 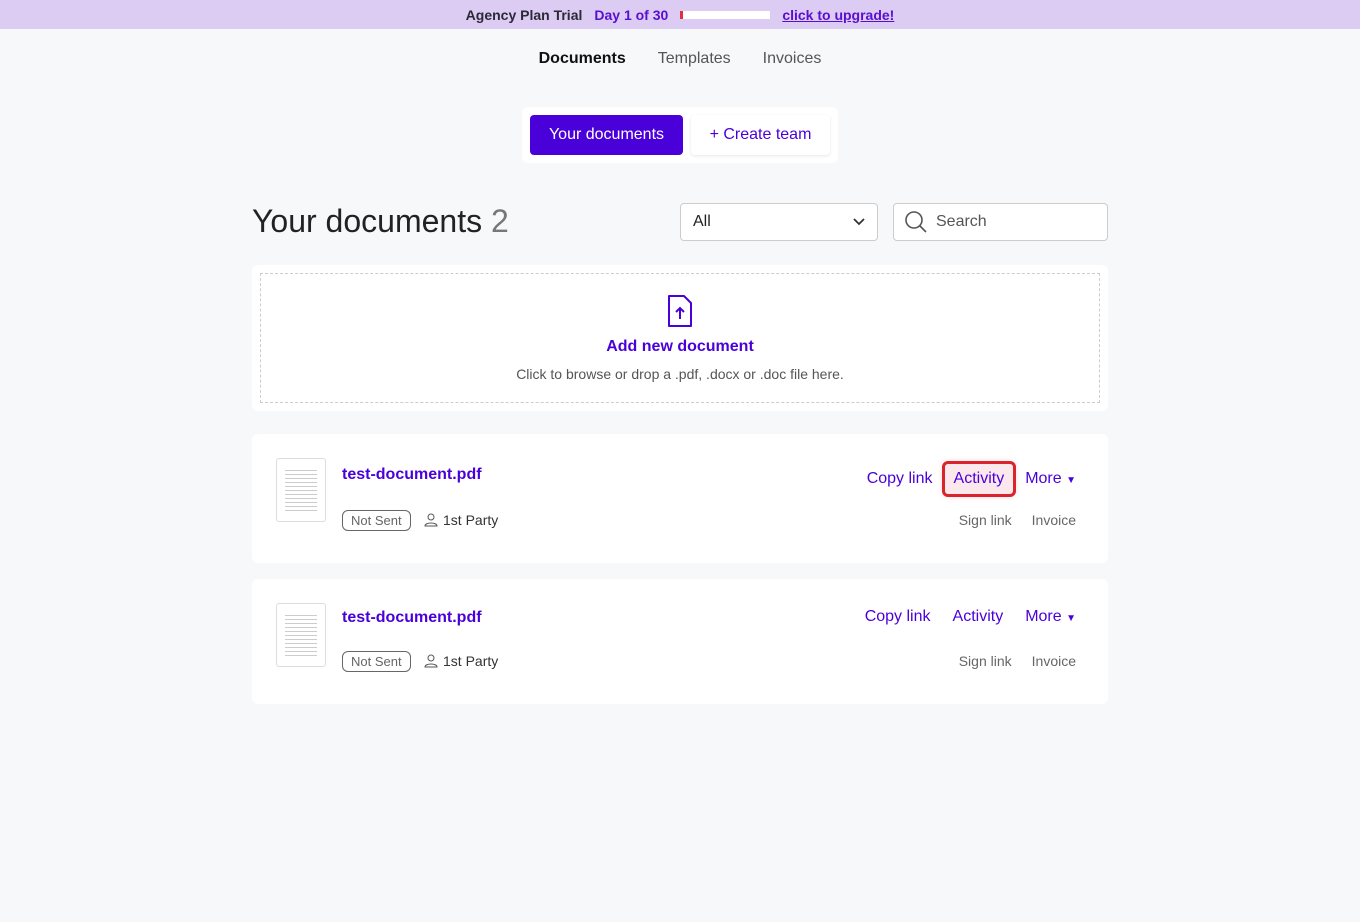 I want to click on main-nav: Documents Templates Invoices, so click(x=680, y=59).